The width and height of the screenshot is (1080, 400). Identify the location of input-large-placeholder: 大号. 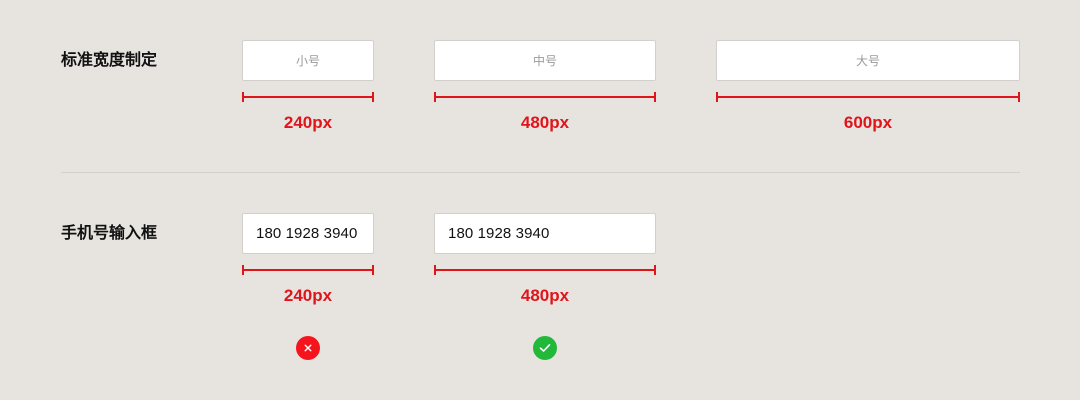
(867, 61).